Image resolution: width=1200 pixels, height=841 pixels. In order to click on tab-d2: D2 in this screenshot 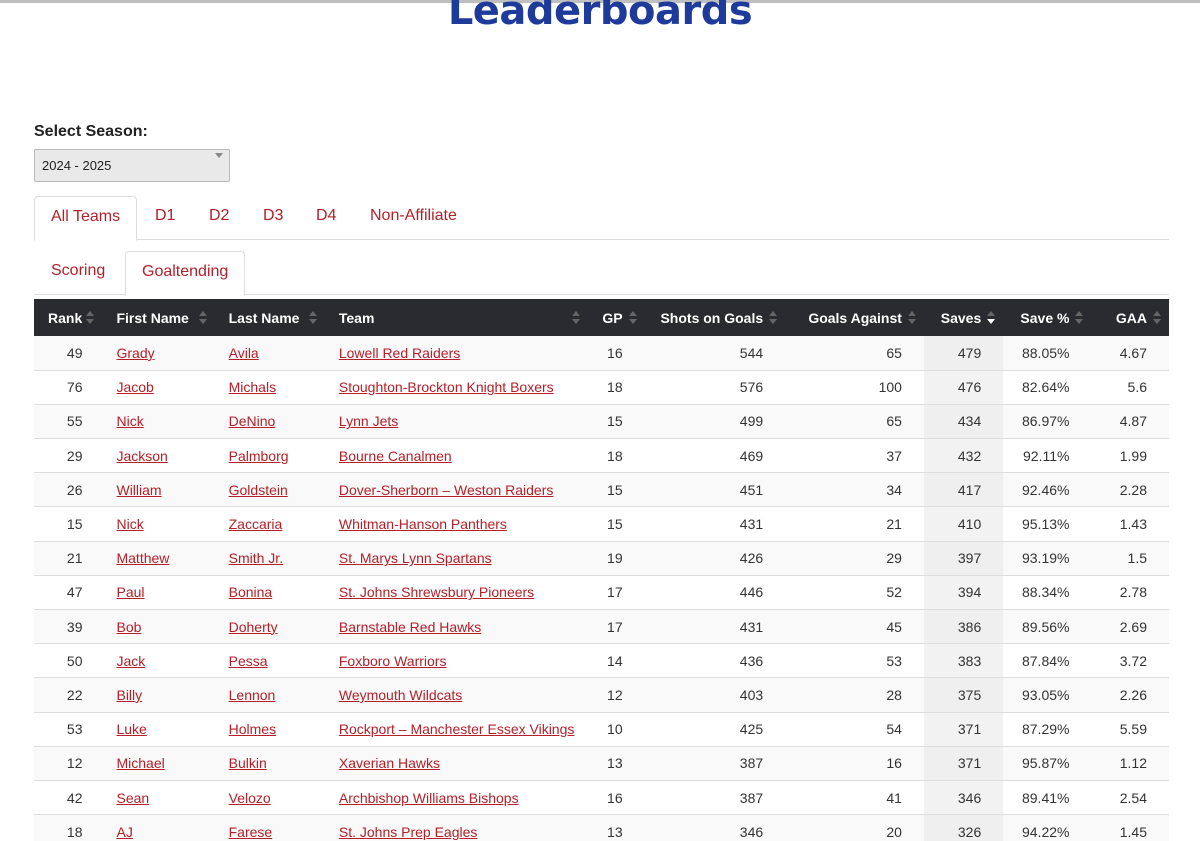, I will do `click(219, 218)`.